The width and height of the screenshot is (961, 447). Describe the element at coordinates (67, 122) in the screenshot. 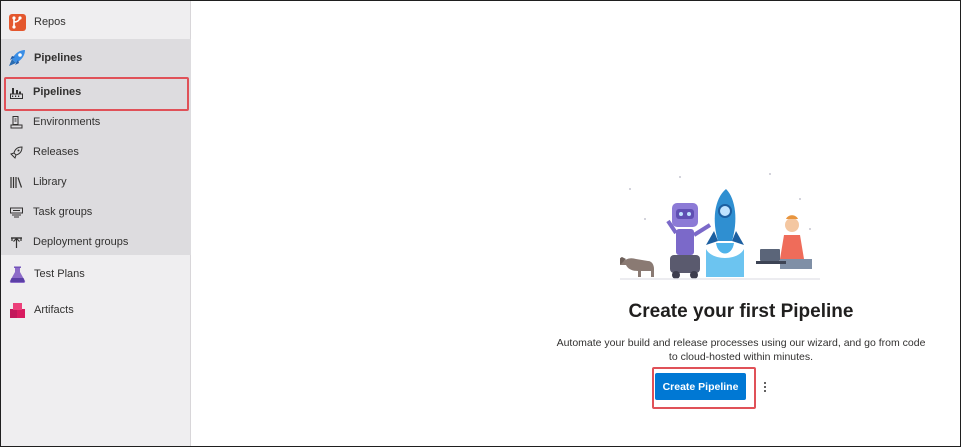

I see `nav-environments-label: Environments` at that location.